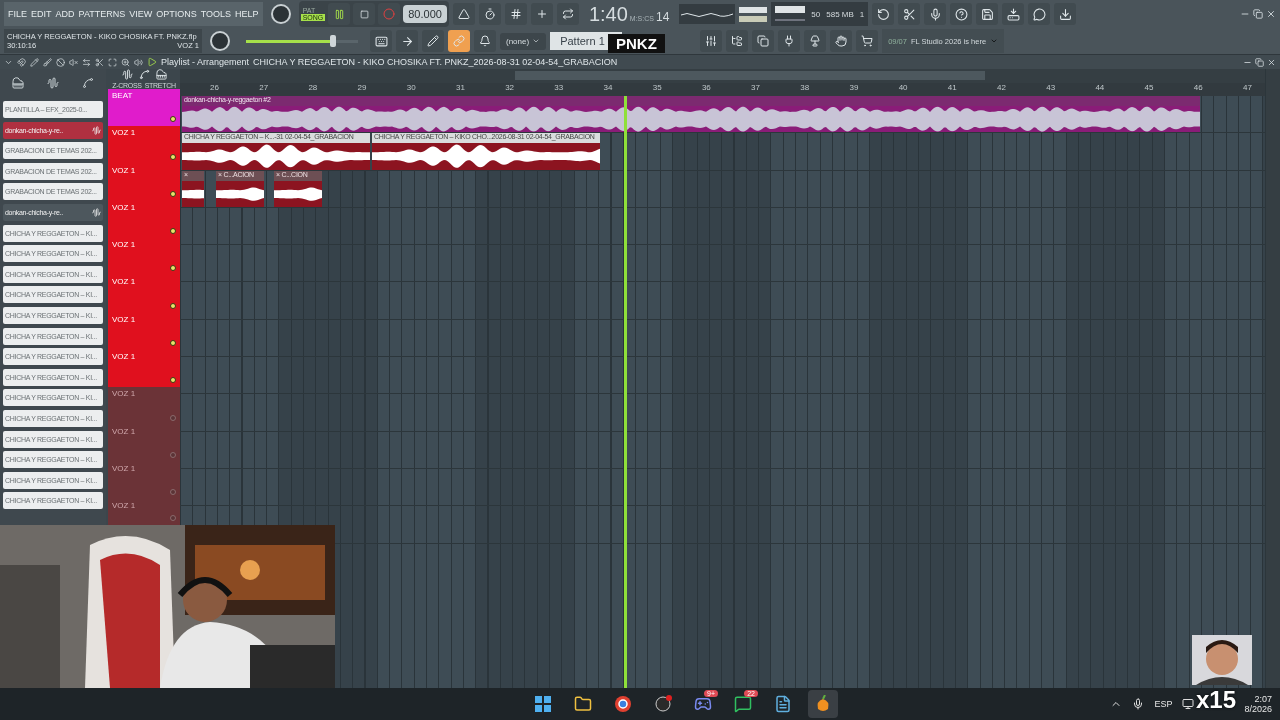 The height and width of the screenshot is (720, 1280). I want to click on pause-button, so click(339, 14).